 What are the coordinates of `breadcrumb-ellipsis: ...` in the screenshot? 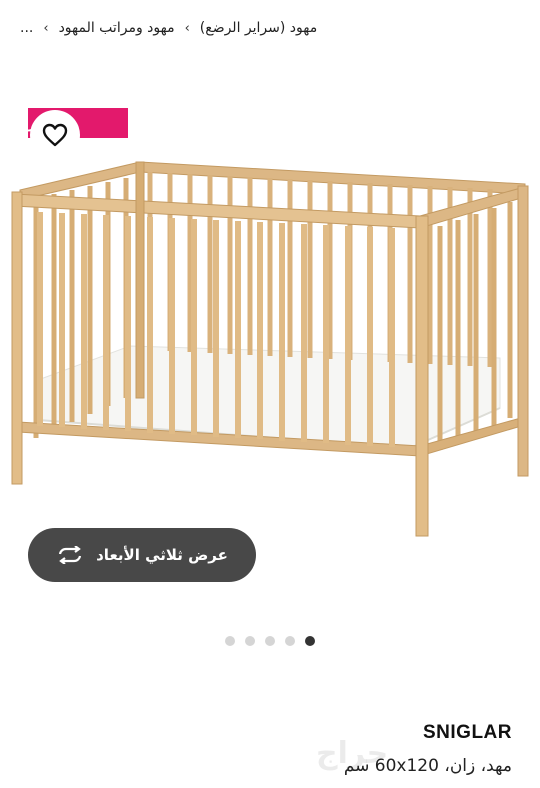 It's located at (26, 28).